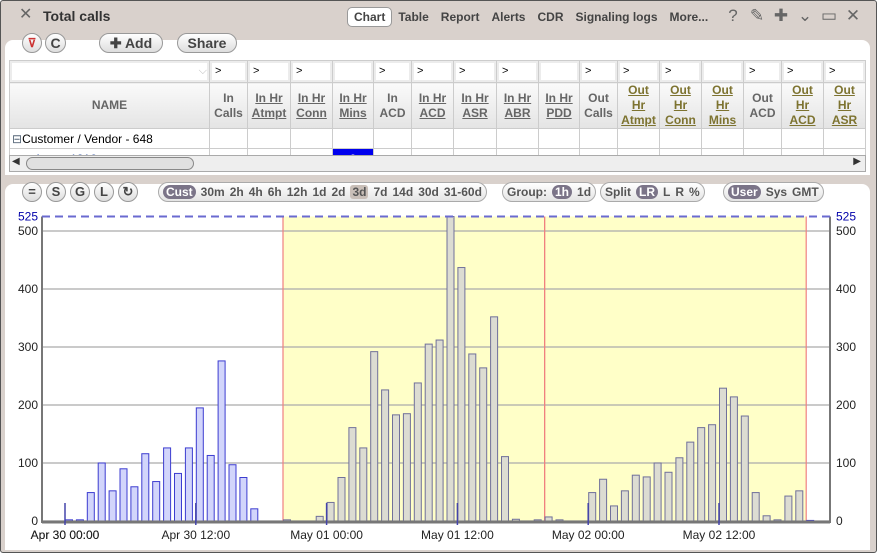  I want to click on range-selector: Cust 30m 2h 4h 6h 12h 1d 2d 3d 7d 14d 30d 31-60d, so click(322, 192).